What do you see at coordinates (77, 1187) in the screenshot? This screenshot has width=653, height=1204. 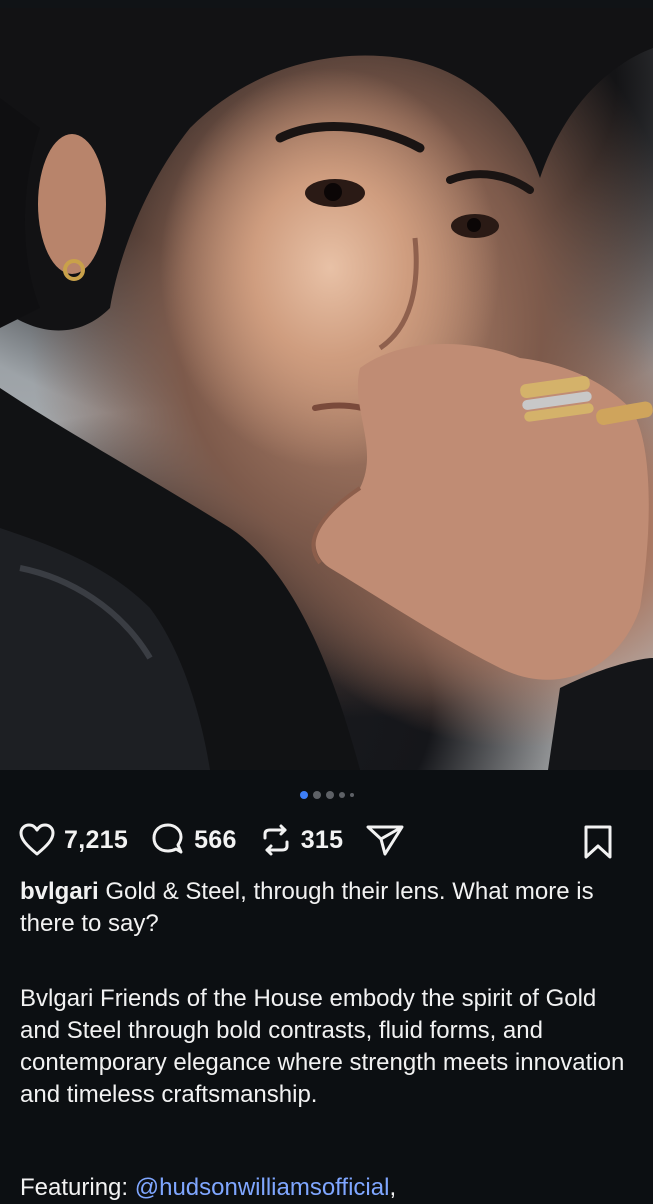 I see `featuring-label: Featuring:` at bounding box center [77, 1187].